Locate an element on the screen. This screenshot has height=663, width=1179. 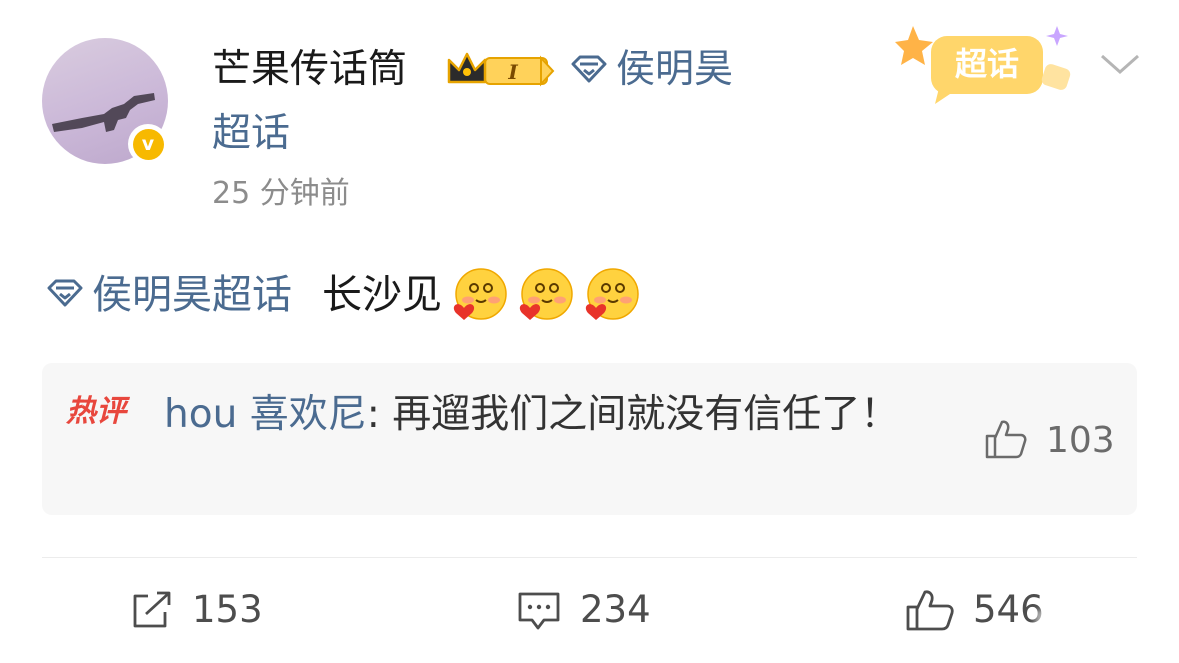
topic-link: 侯明昊 is located at coordinates (651, 71).